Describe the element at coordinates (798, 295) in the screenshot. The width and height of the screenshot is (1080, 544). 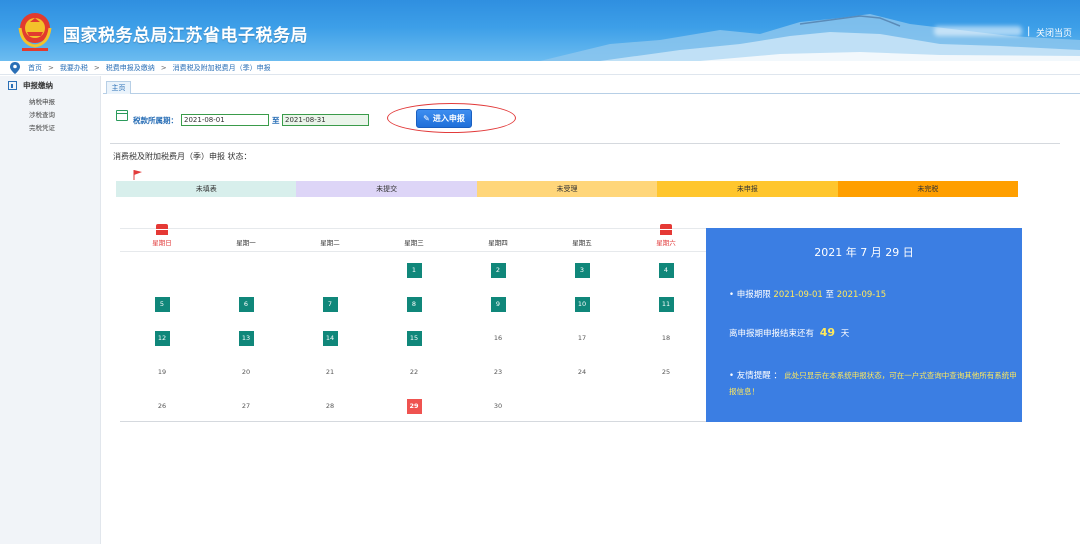
I see `deadline-from: 2021-09-01` at that location.